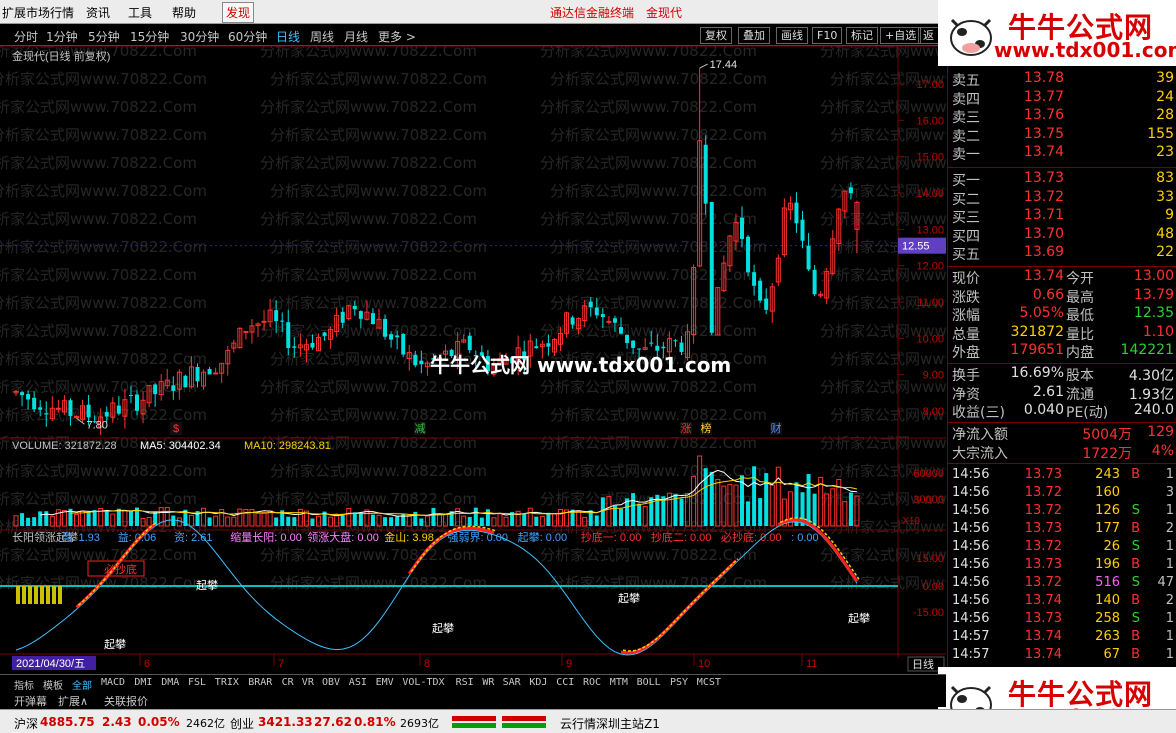 This screenshot has height=733, width=1176. I want to click on divider, so click(1062, 266).